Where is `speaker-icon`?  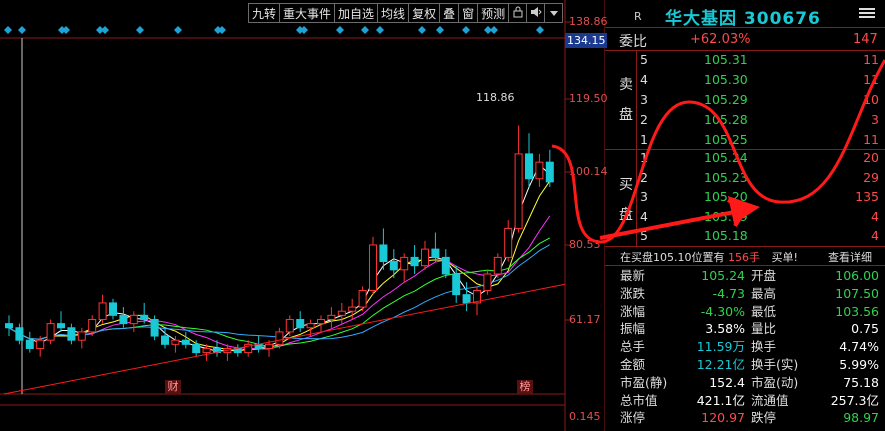
speaker-icon is located at coordinates (536, 13).